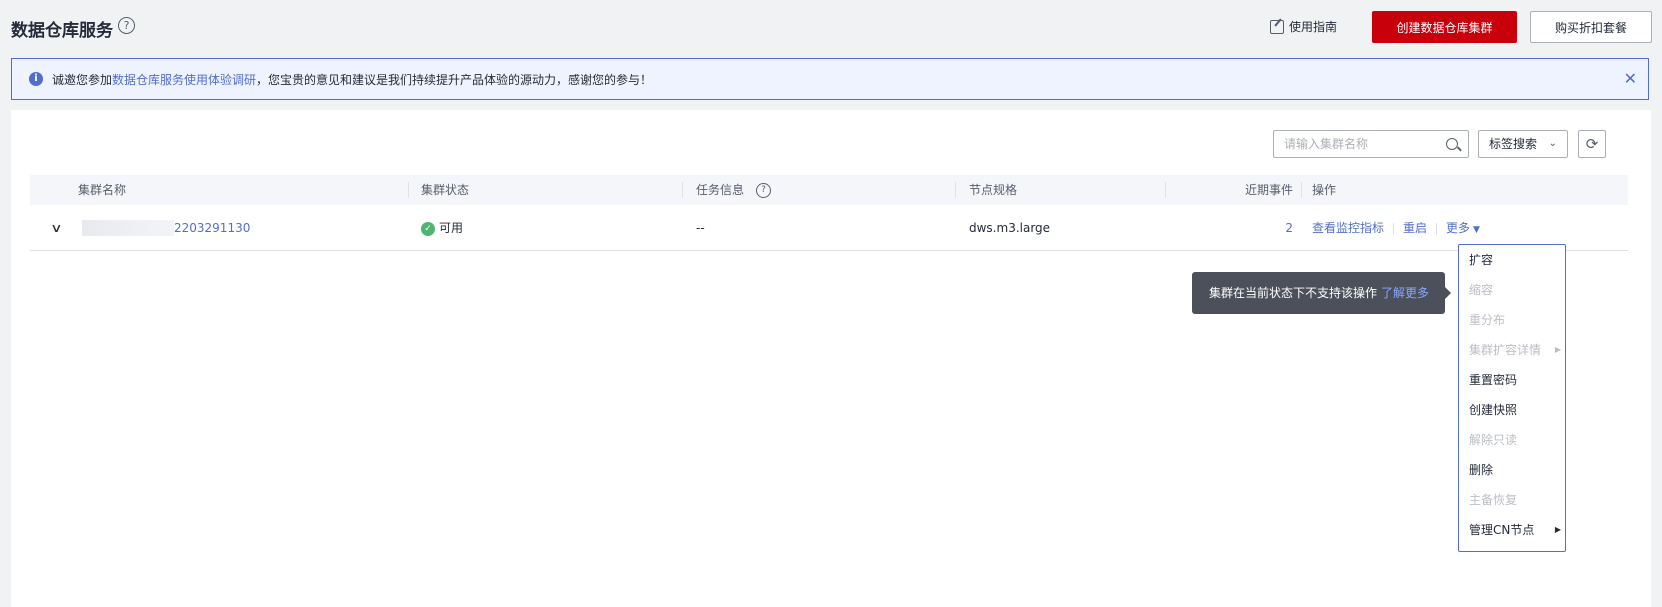 This screenshot has height=607, width=1662. I want to click on col-cluster-name: 集群名称, so click(102, 190).